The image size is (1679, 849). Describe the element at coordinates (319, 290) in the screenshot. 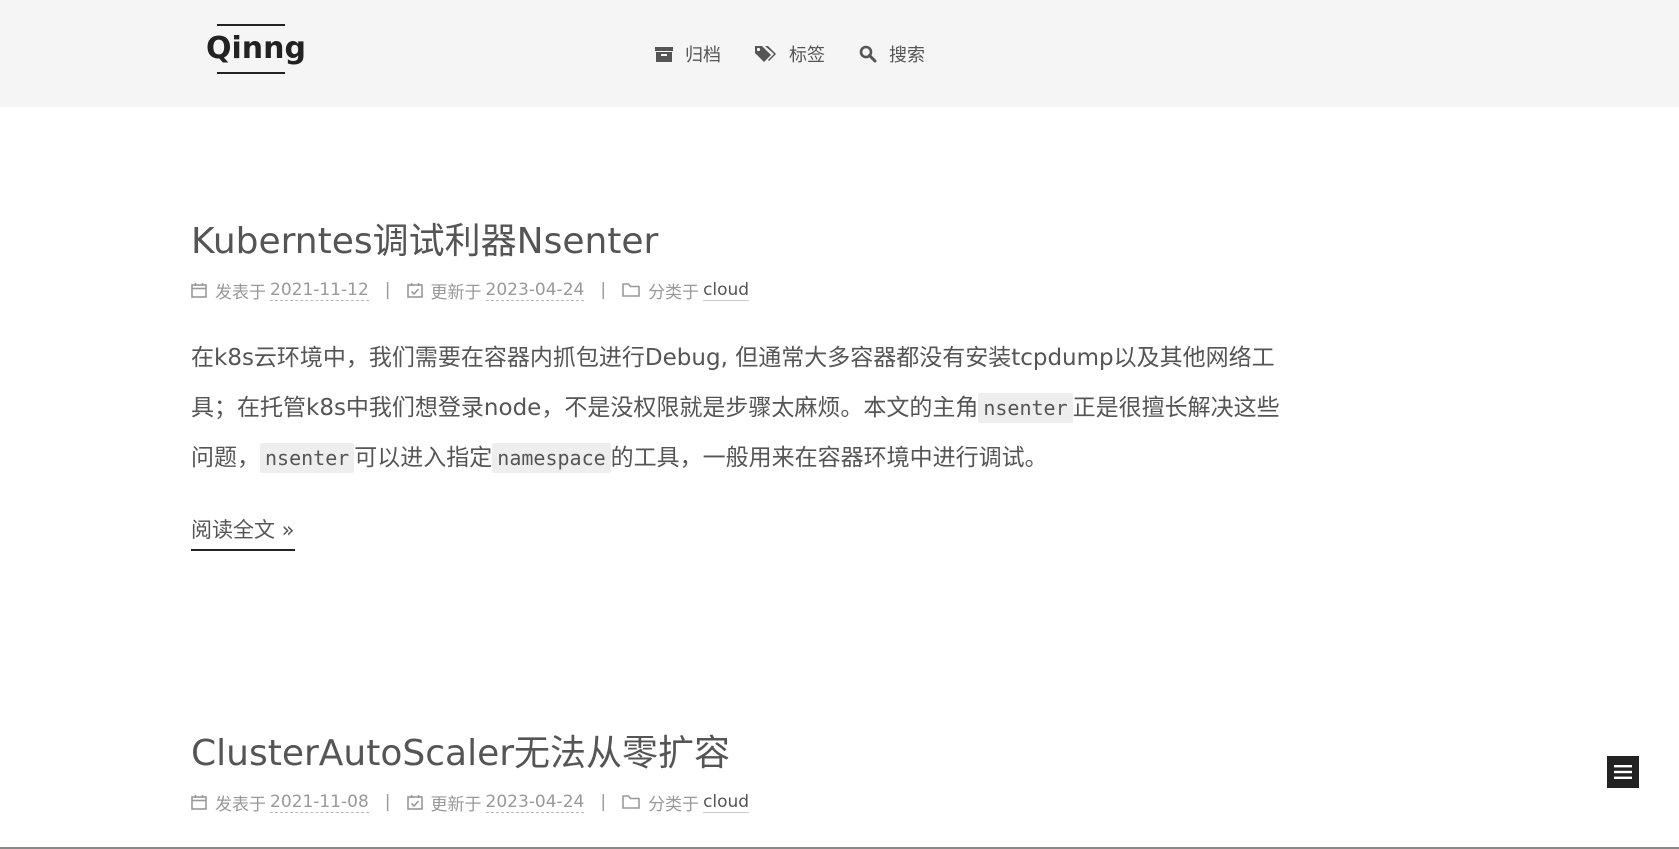

I see `posted-date: 2021-11-12` at that location.